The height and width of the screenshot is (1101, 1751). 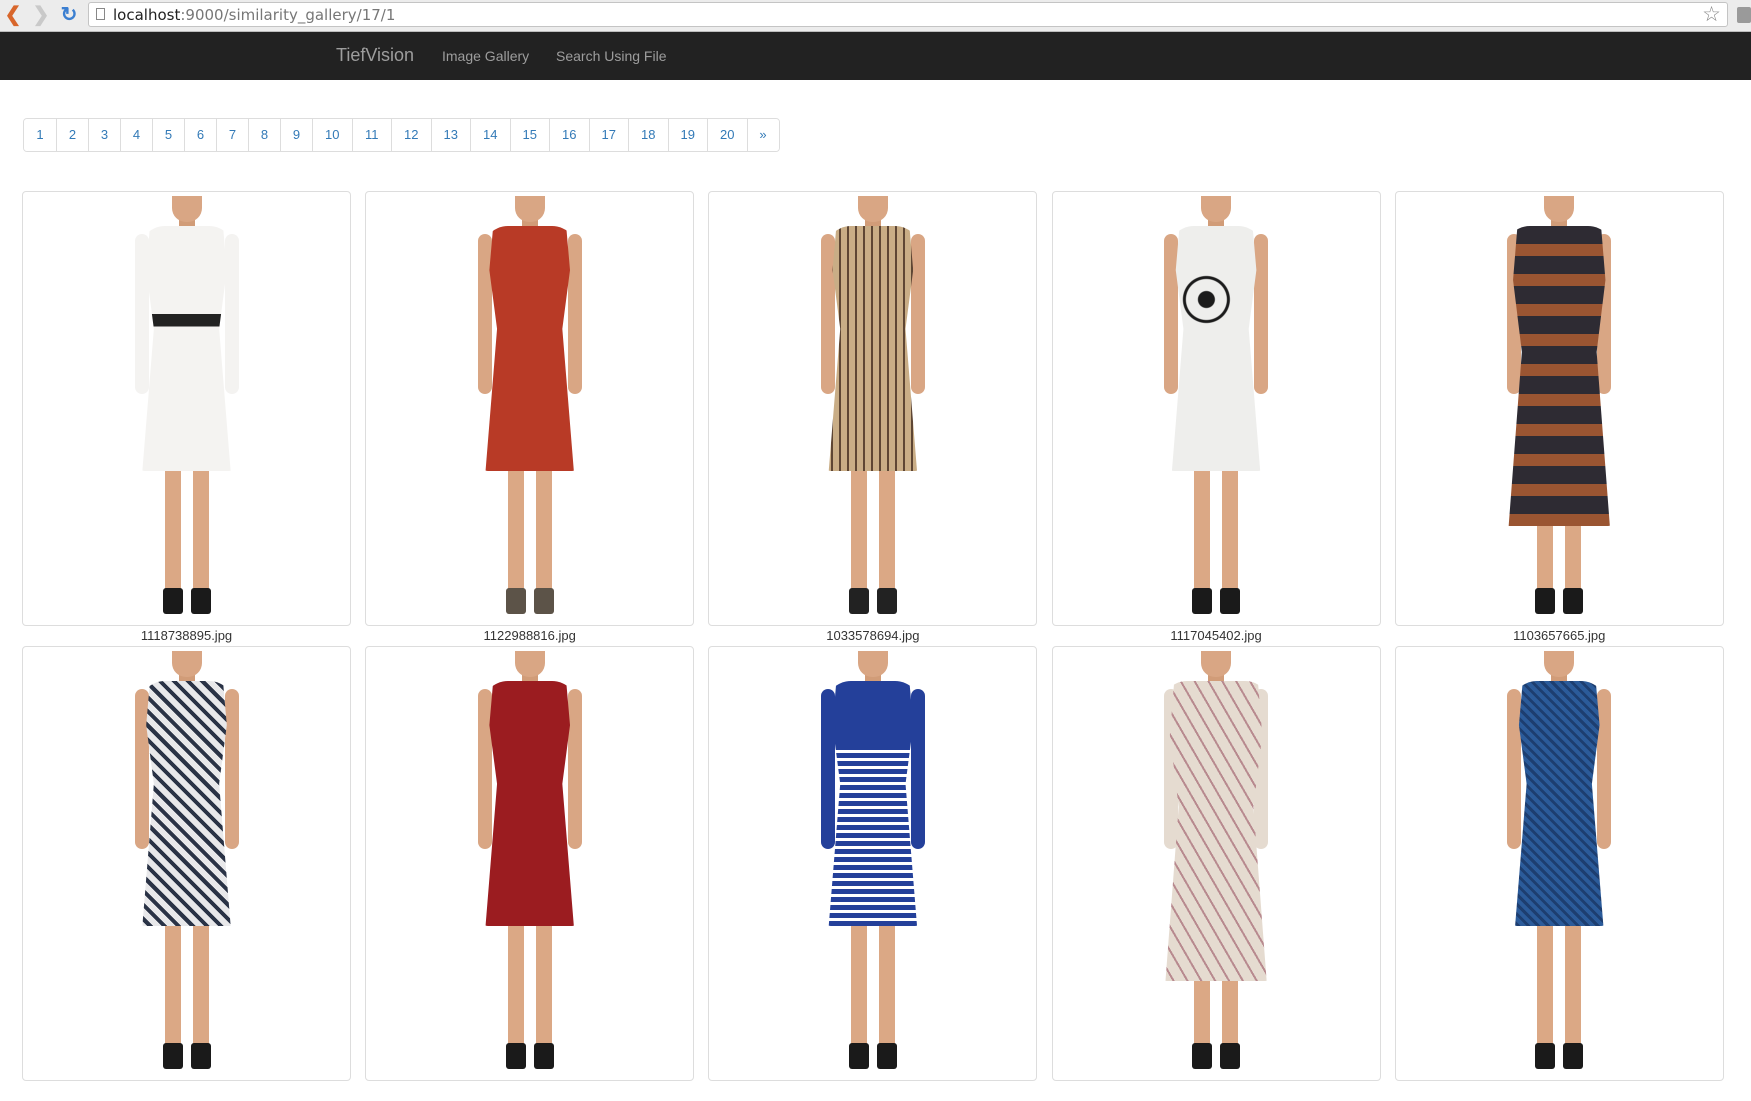 What do you see at coordinates (450, 135) in the screenshot?
I see `page-link-13: 13` at bounding box center [450, 135].